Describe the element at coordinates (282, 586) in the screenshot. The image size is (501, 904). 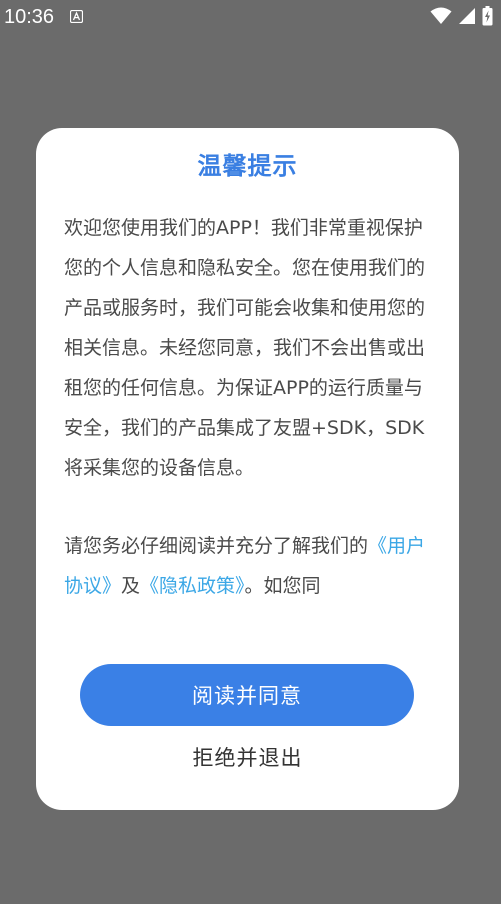
I see `agreement-tail-text: 。如您同` at that location.